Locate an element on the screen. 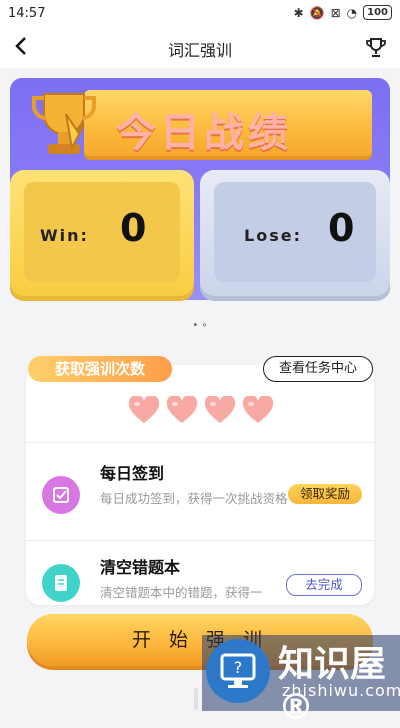 The image size is (400, 728). task-center-button: 查看任务中心 is located at coordinates (318, 369).